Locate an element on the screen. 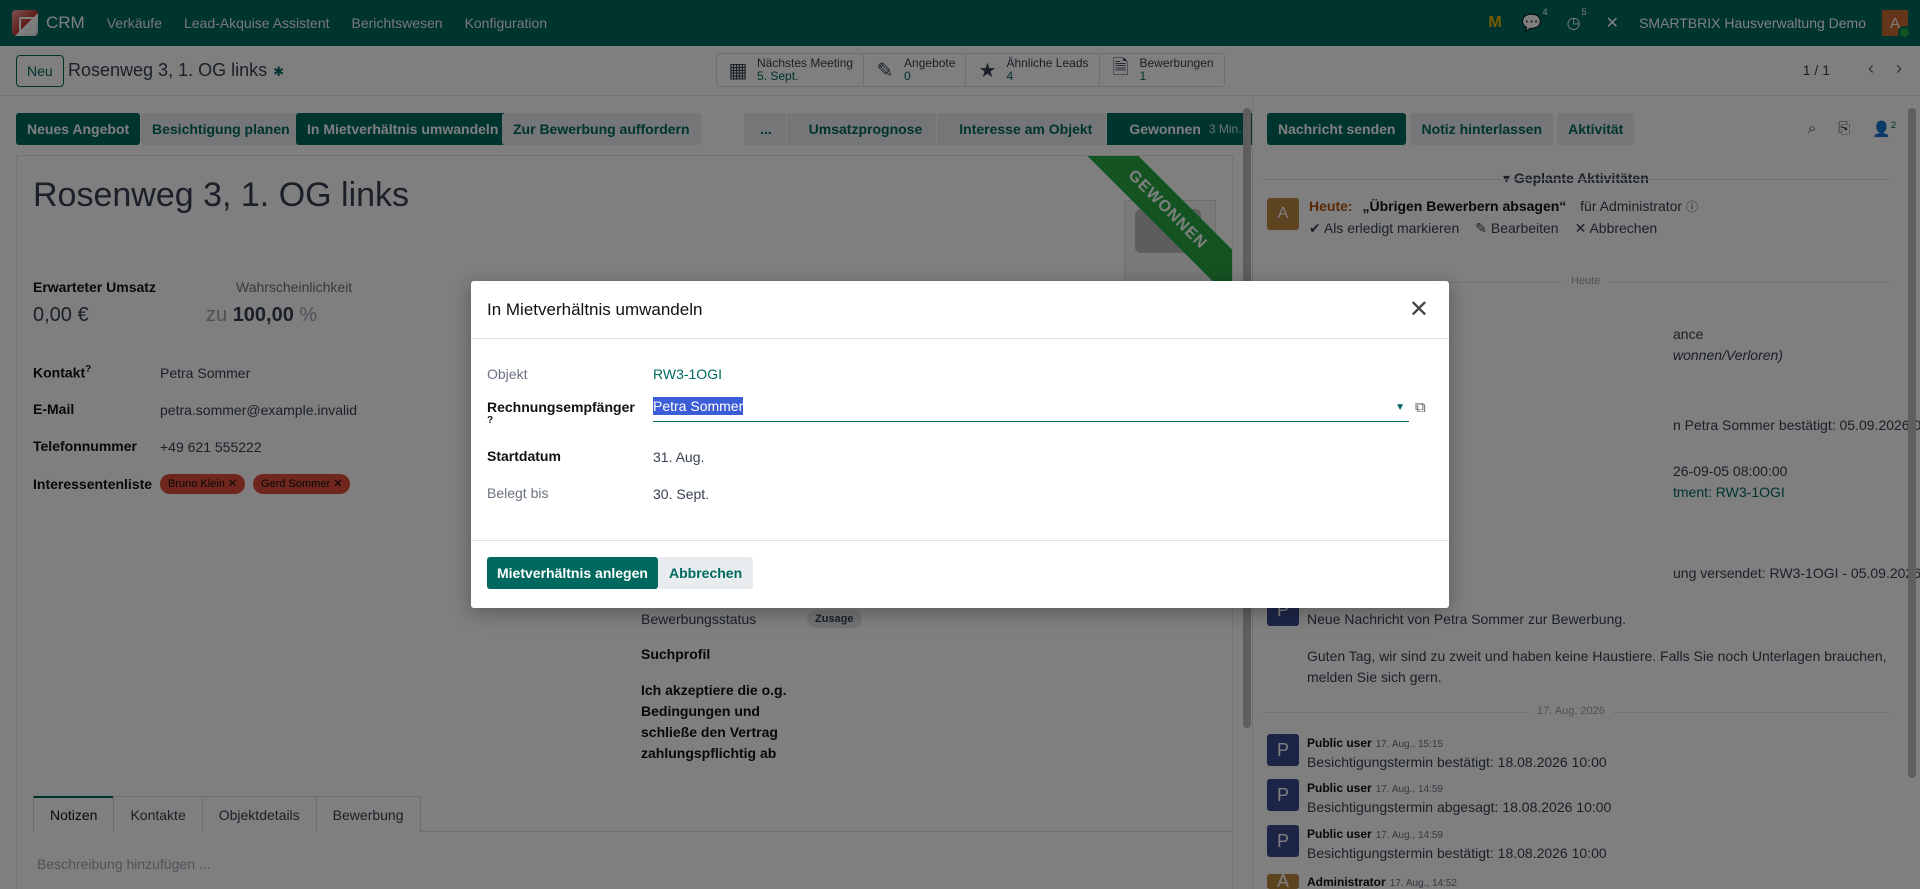  object-link: RW3-1OGI is located at coordinates (687, 374).